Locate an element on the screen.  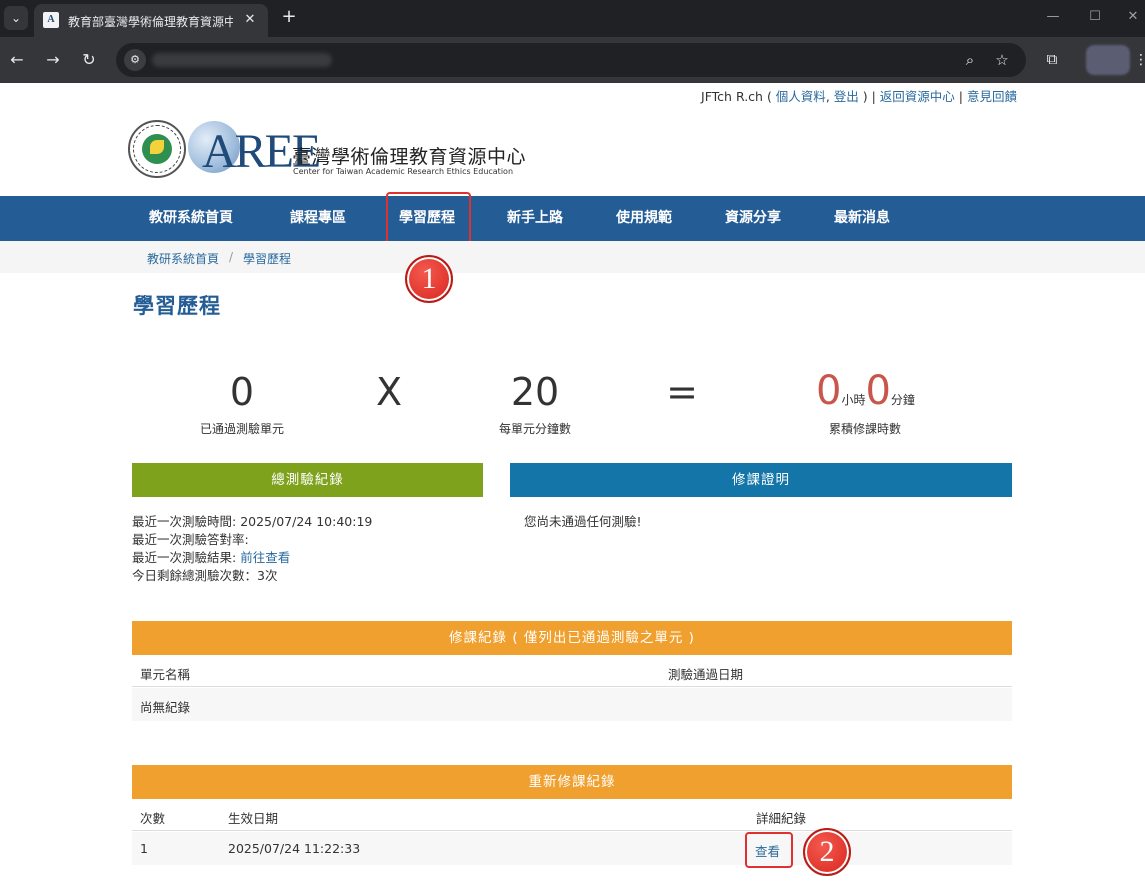
course-record-header: 修課紀錄 ( 僅列出已通過測驗之單元 ) is located at coordinates (572, 638).